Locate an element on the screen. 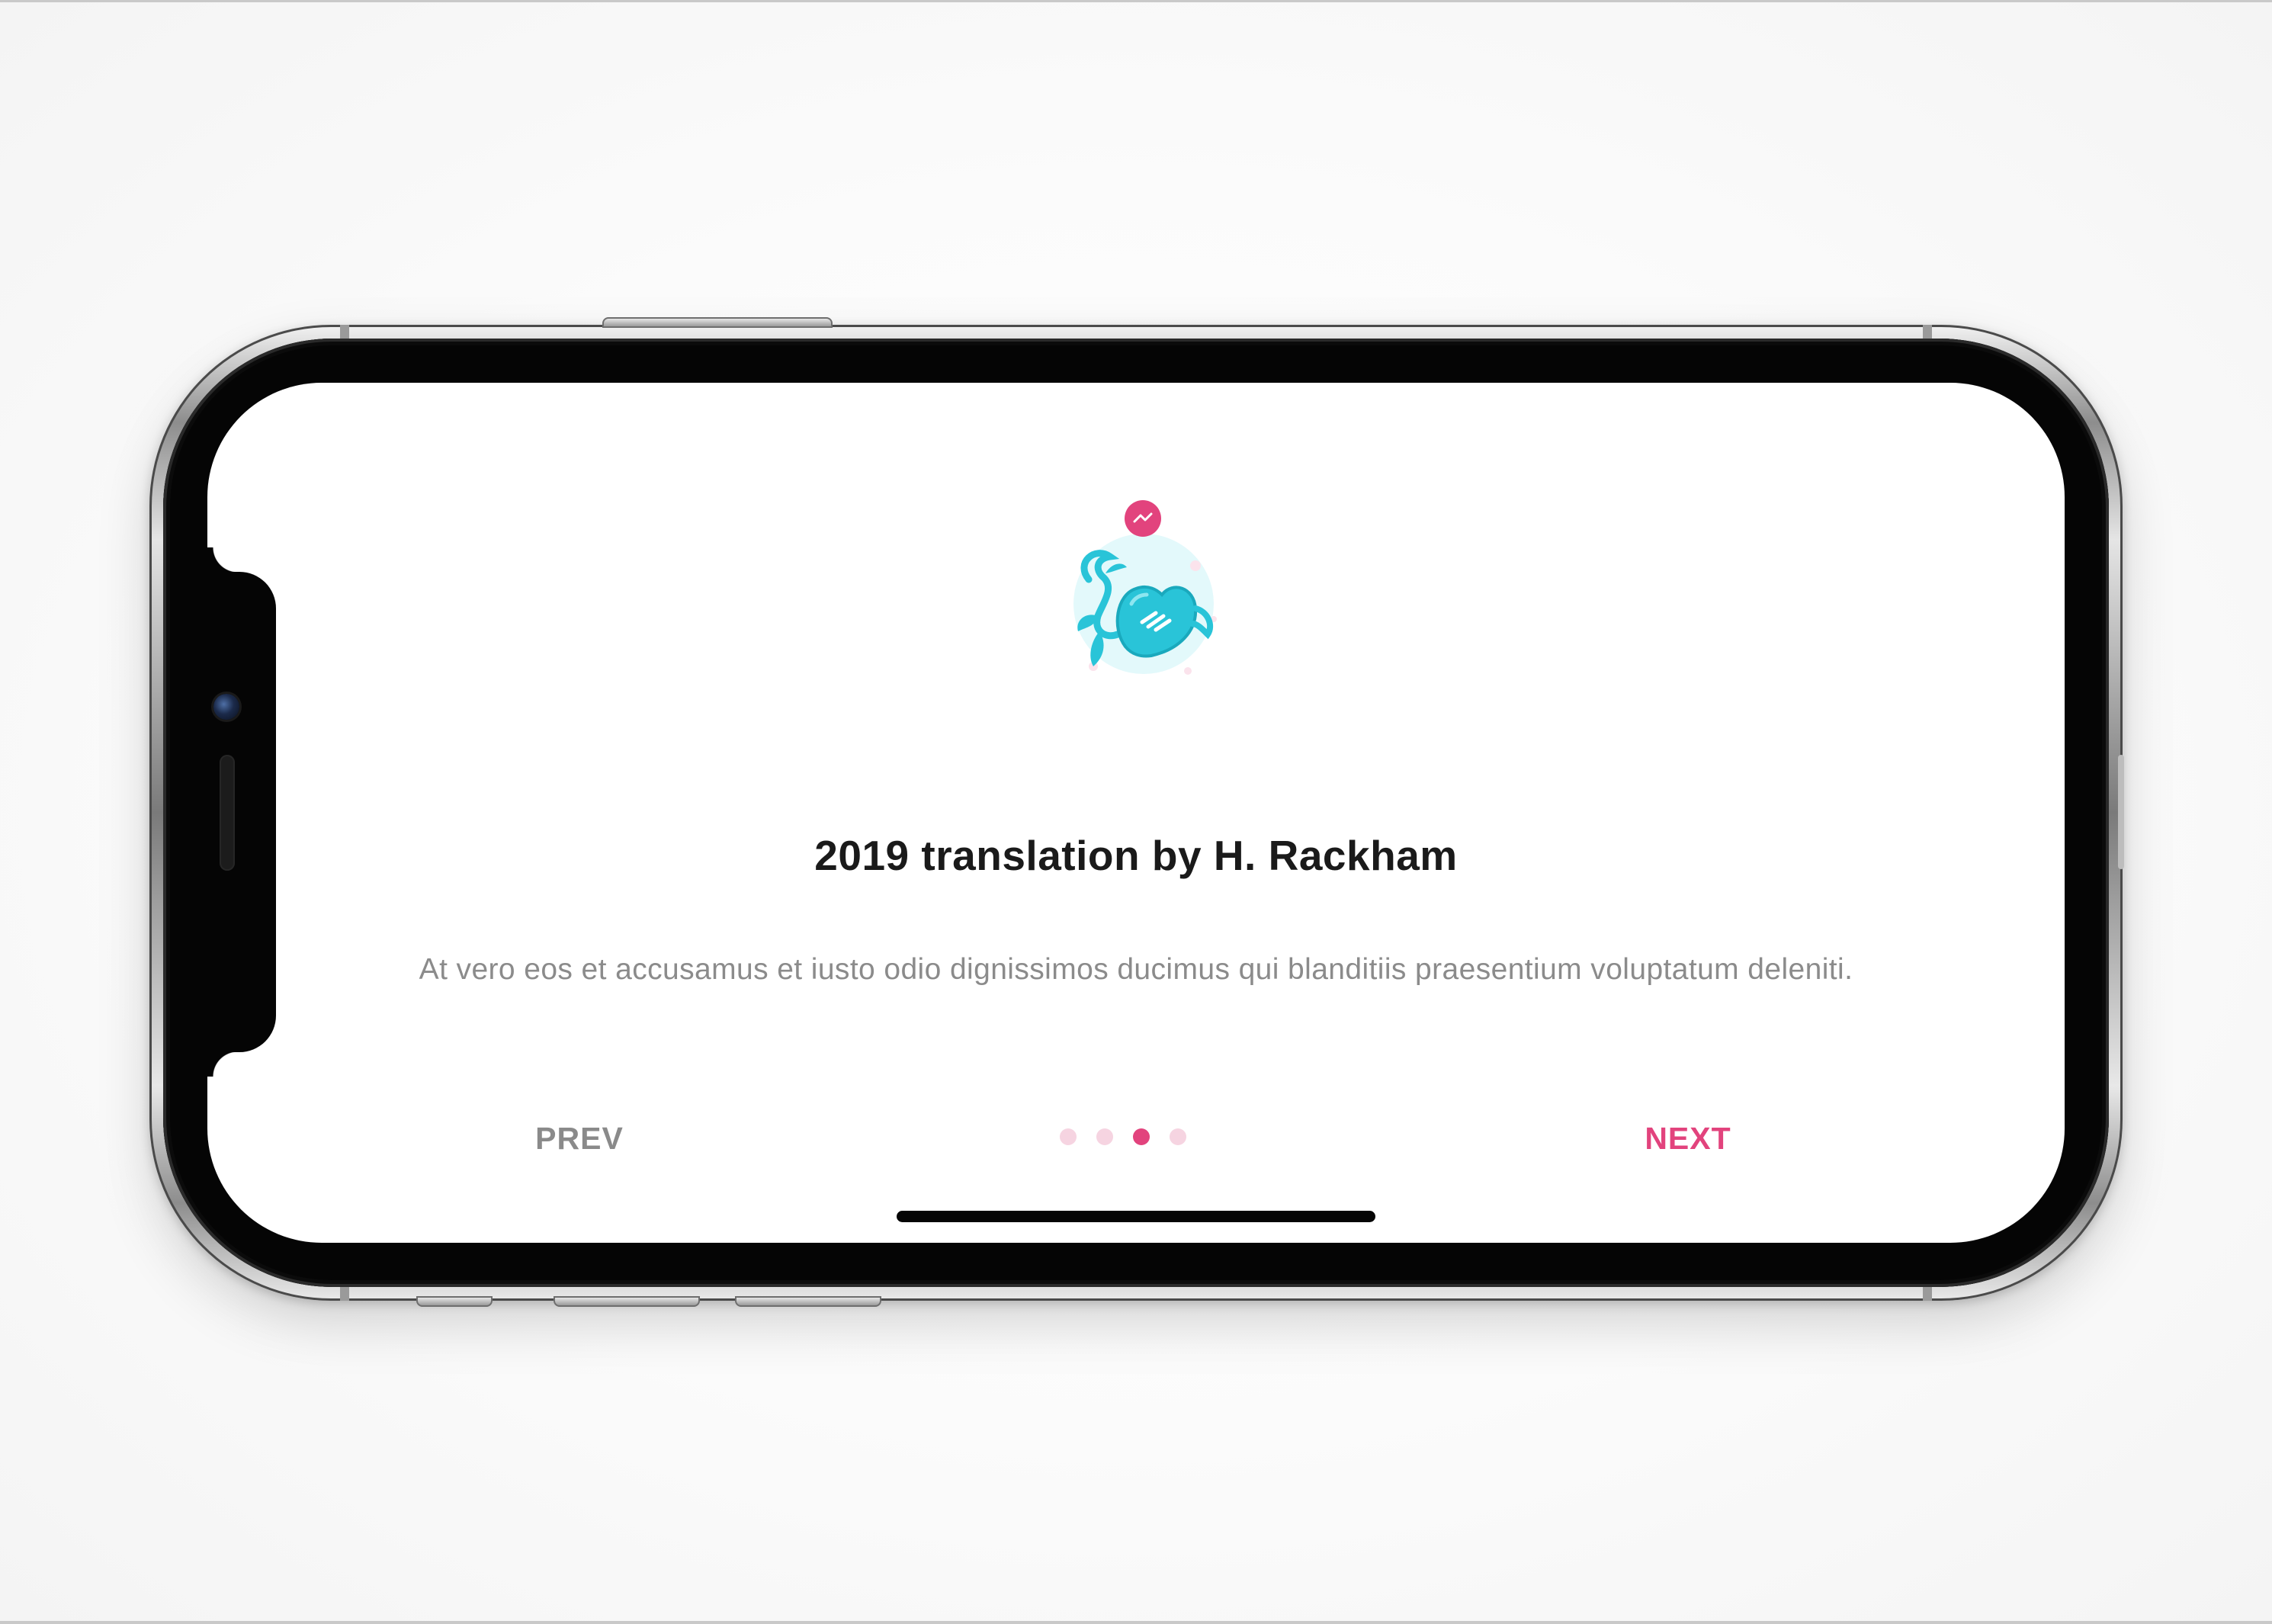 This screenshot has width=2272, height=1624. heart-plant-icon is located at coordinates (1145, 587).